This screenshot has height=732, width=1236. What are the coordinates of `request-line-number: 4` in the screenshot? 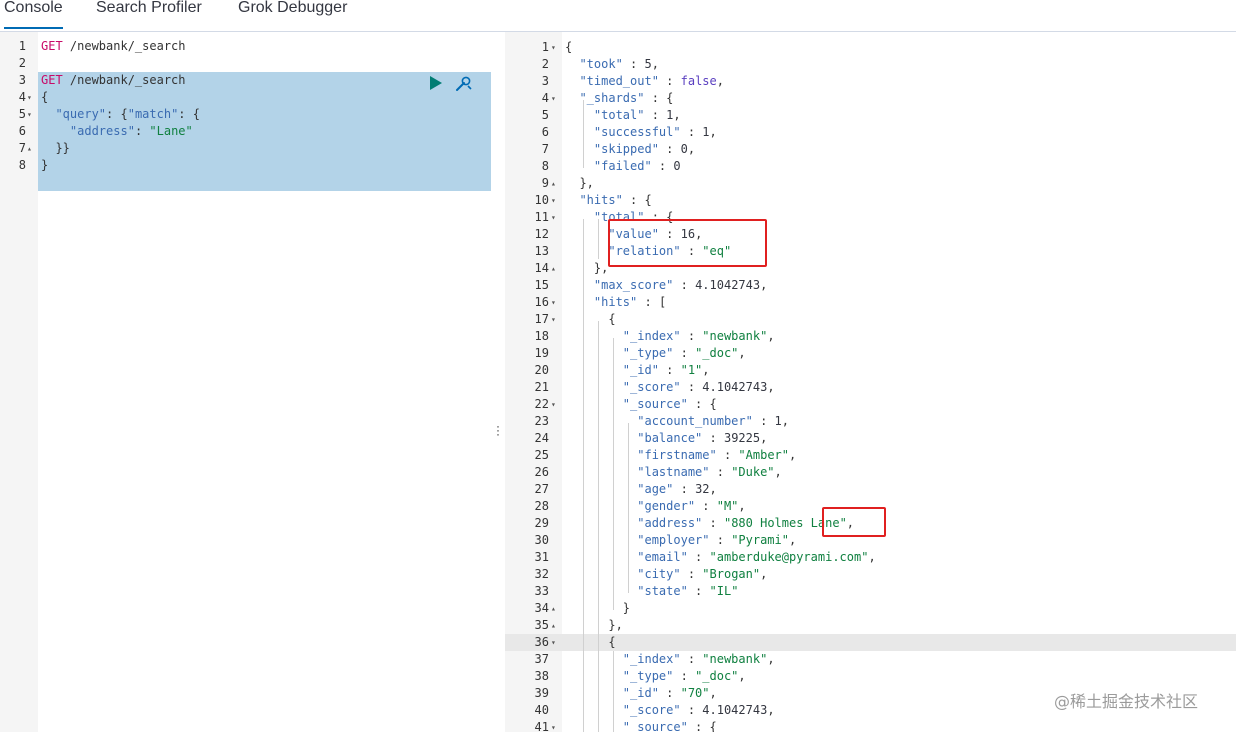 It's located at (22, 97).